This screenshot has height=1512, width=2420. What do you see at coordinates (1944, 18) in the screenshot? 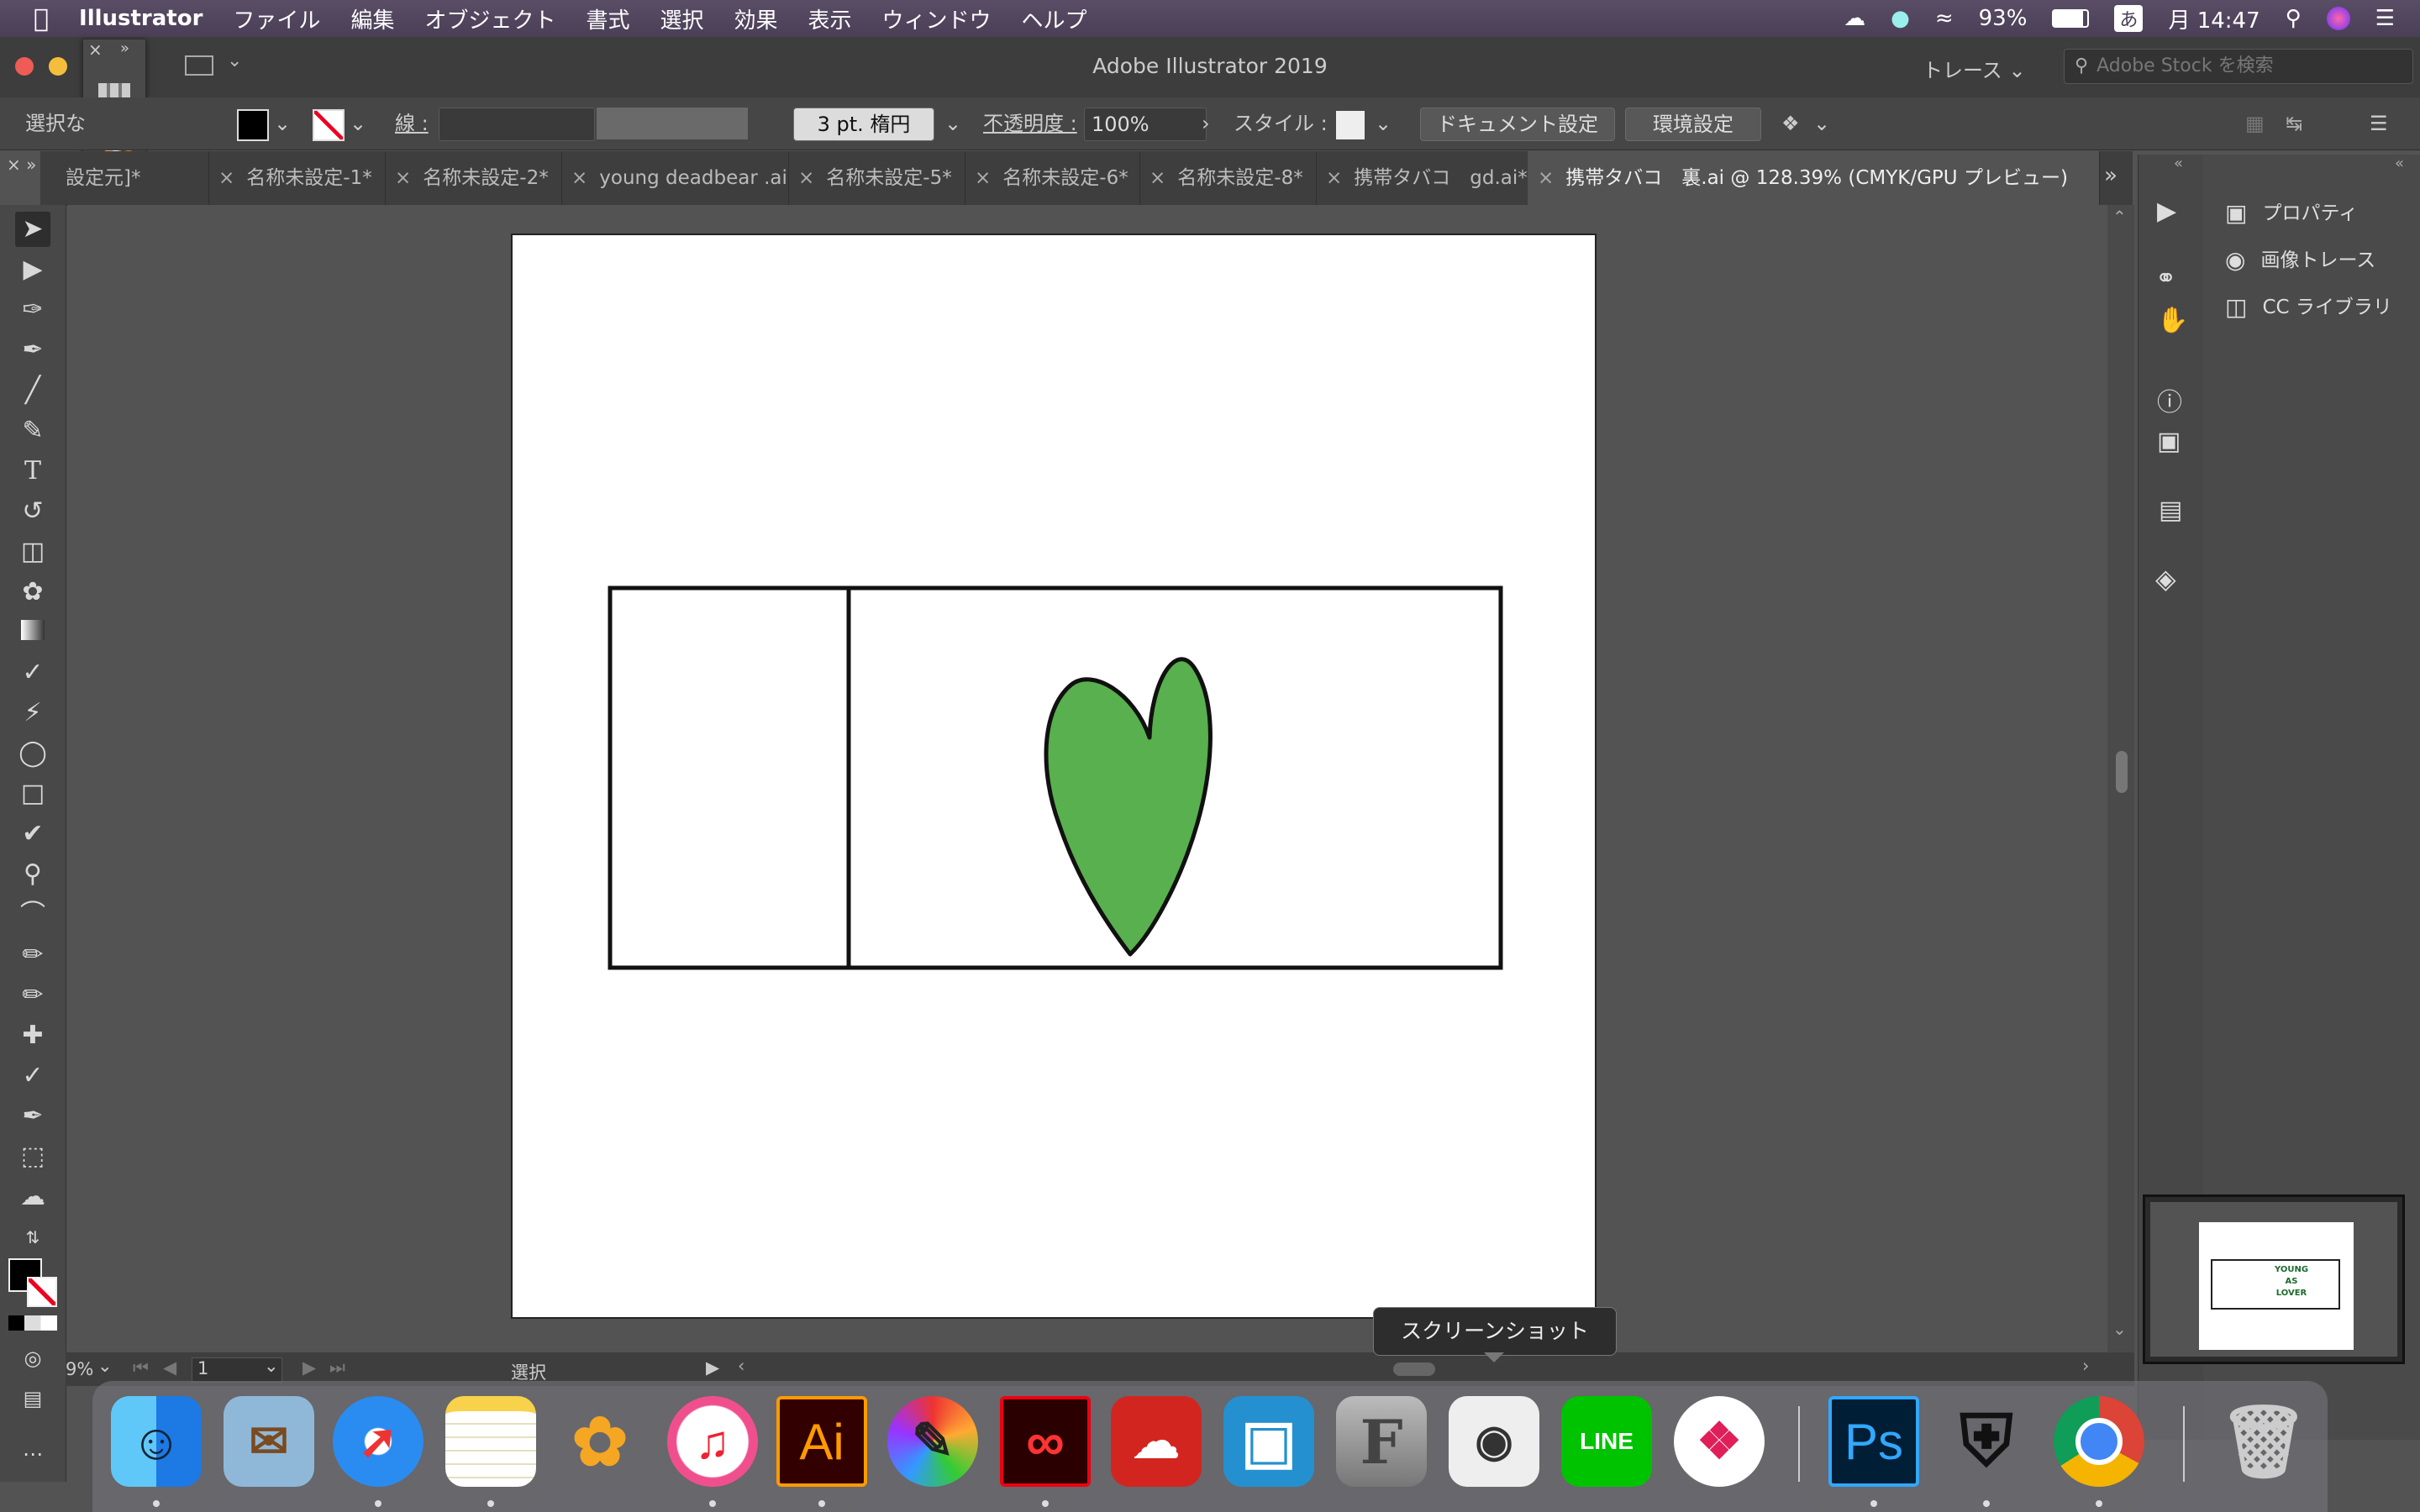
I see `wifi-icon: ≈` at bounding box center [1944, 18].